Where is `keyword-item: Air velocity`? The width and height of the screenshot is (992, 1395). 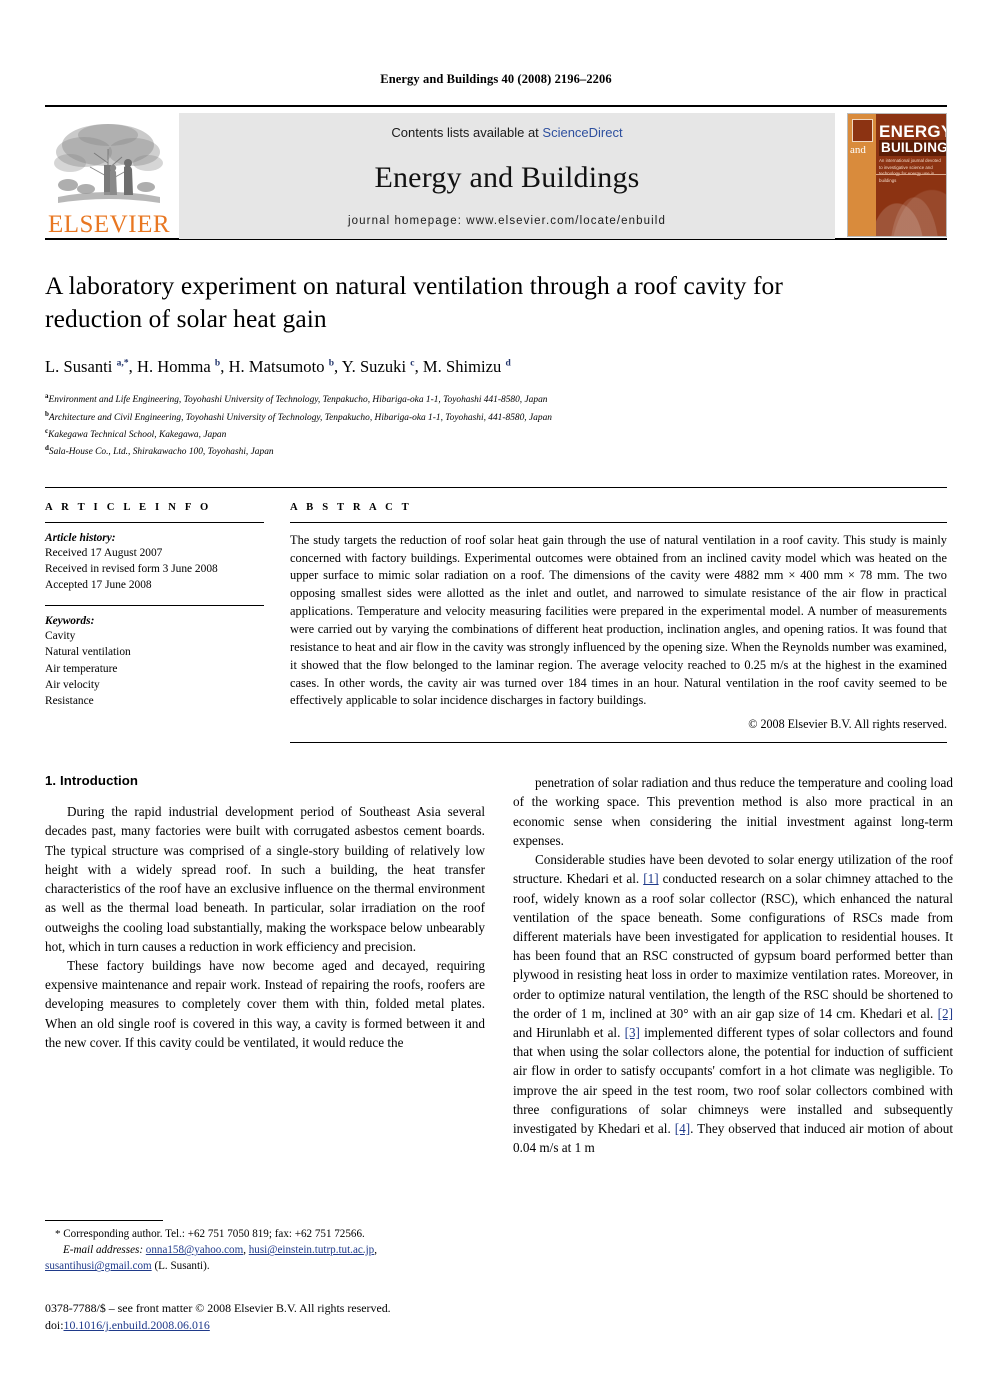 keyword-item: Air velocity is located at coordinates (72, 684).